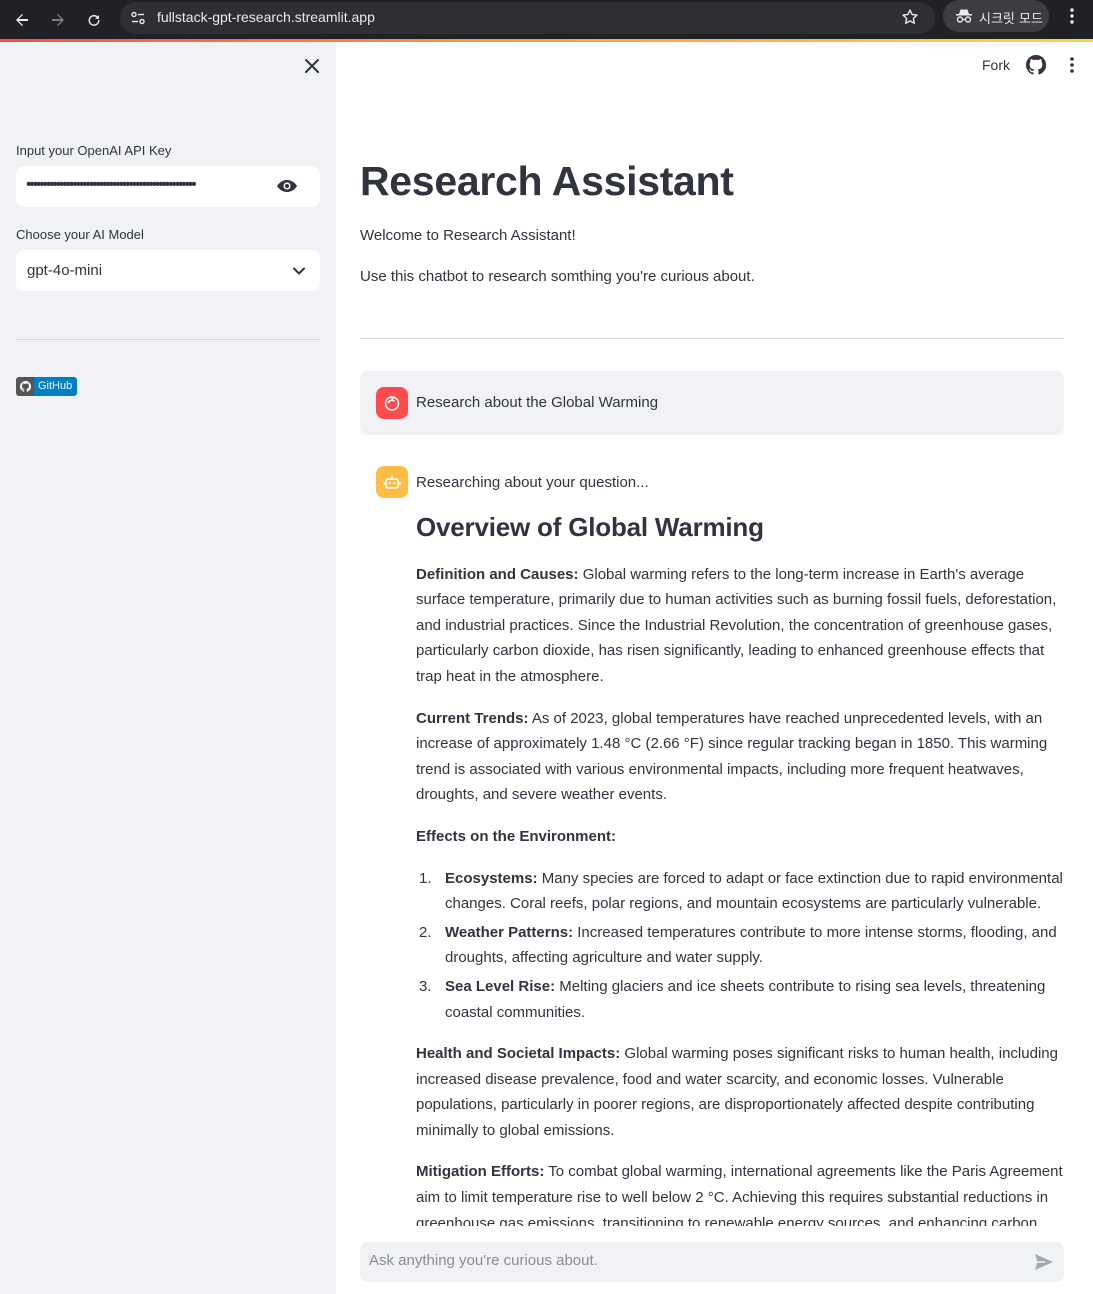 The width and height of the screenshot is (1093, 1294). Describe the element at coordinates (168, 270) in the screenshot. I see `model-select: gpt-4o-mini` at that location.